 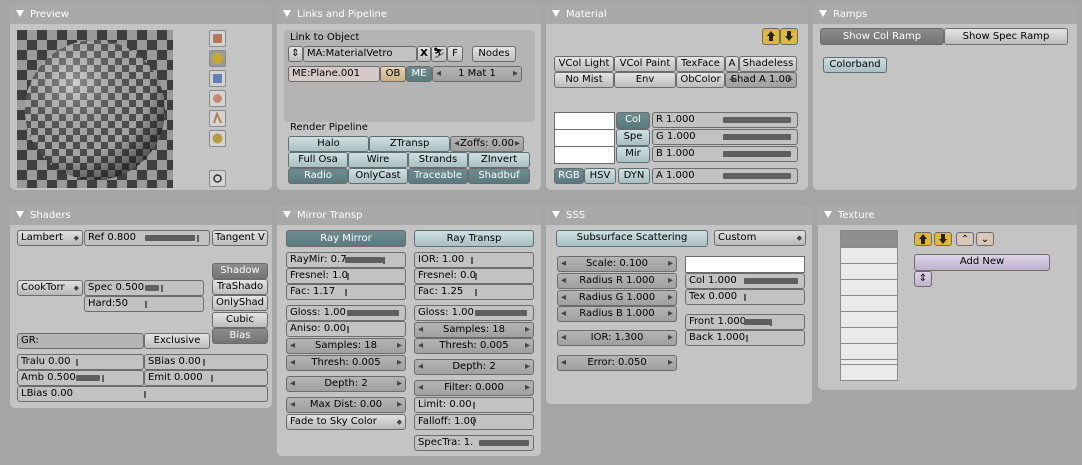 What do you see at coordinates (318, 160) in the screenshot?
I see `full-osa-button: Full Osa` at bounding box center [318, 160].